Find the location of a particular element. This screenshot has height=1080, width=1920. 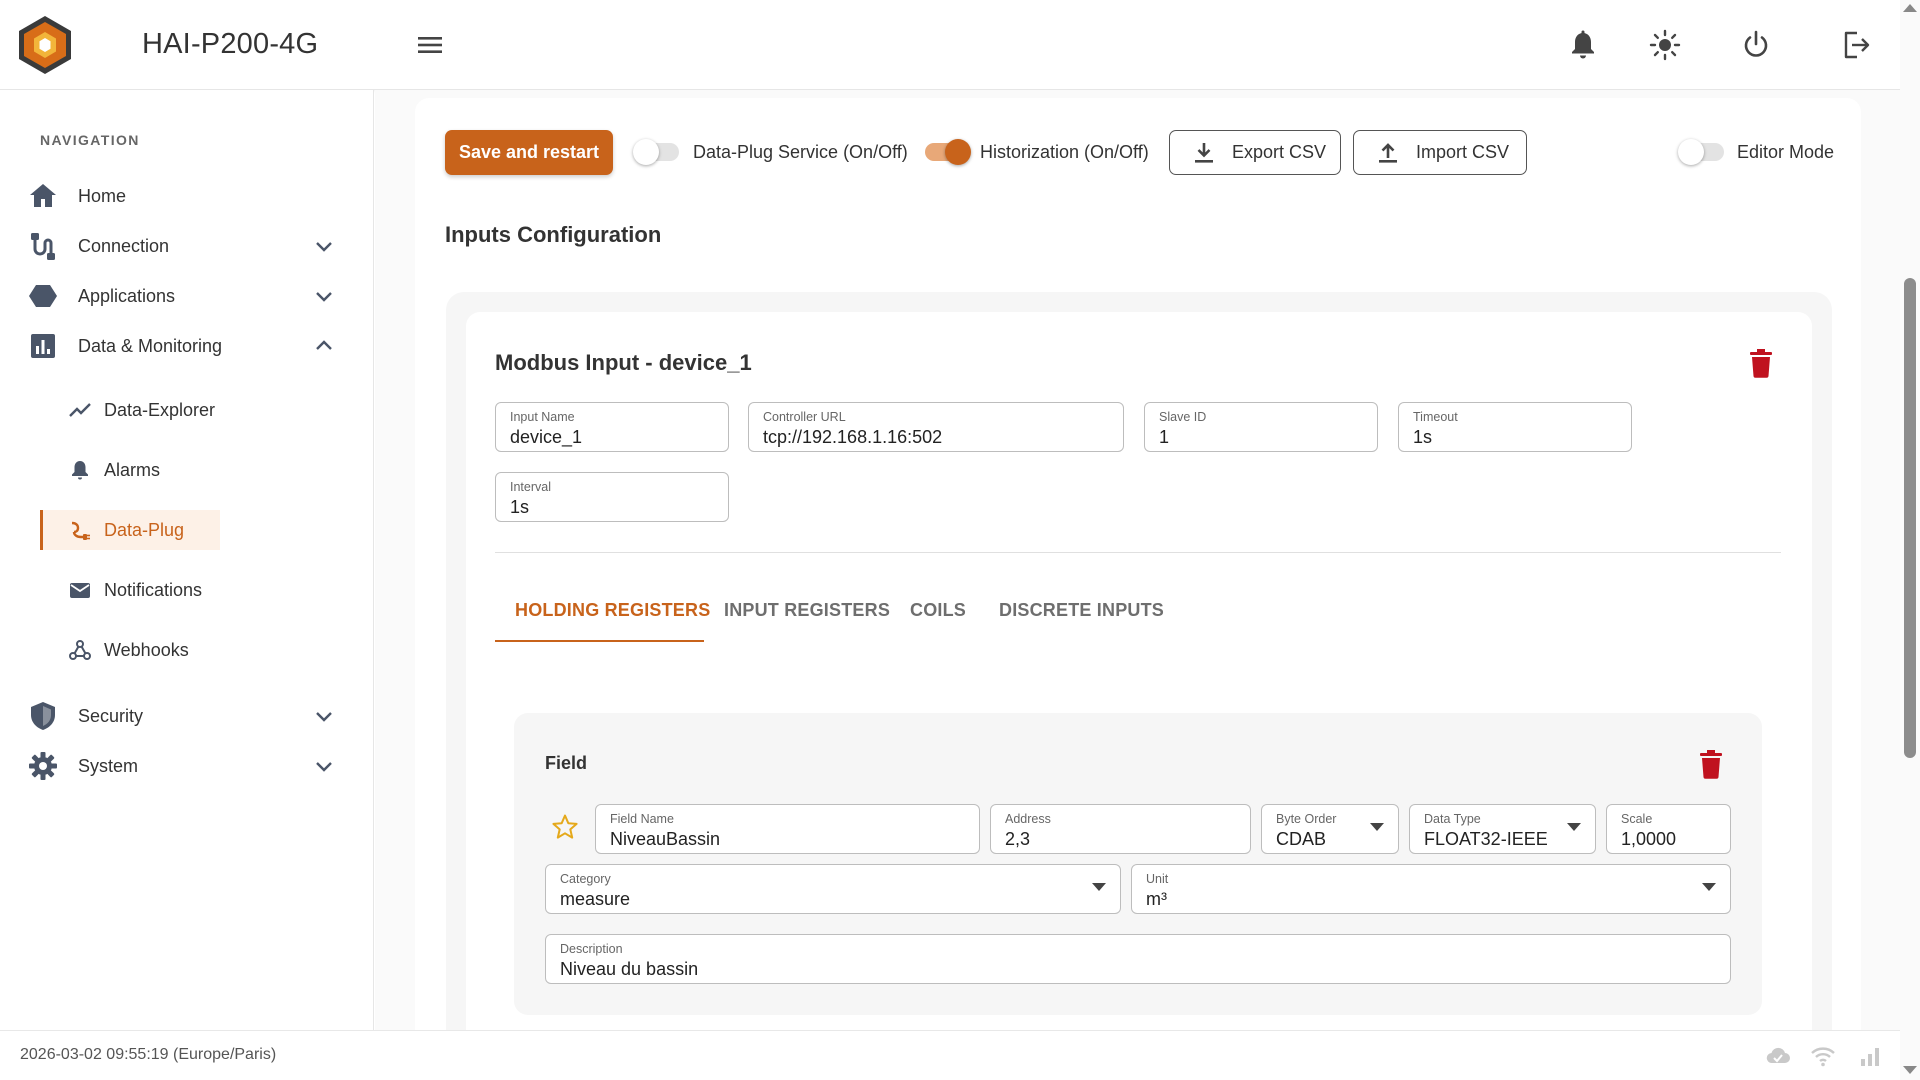

inputs-configuration-title: Inputs Configuration is located at coordinates (553, 234).